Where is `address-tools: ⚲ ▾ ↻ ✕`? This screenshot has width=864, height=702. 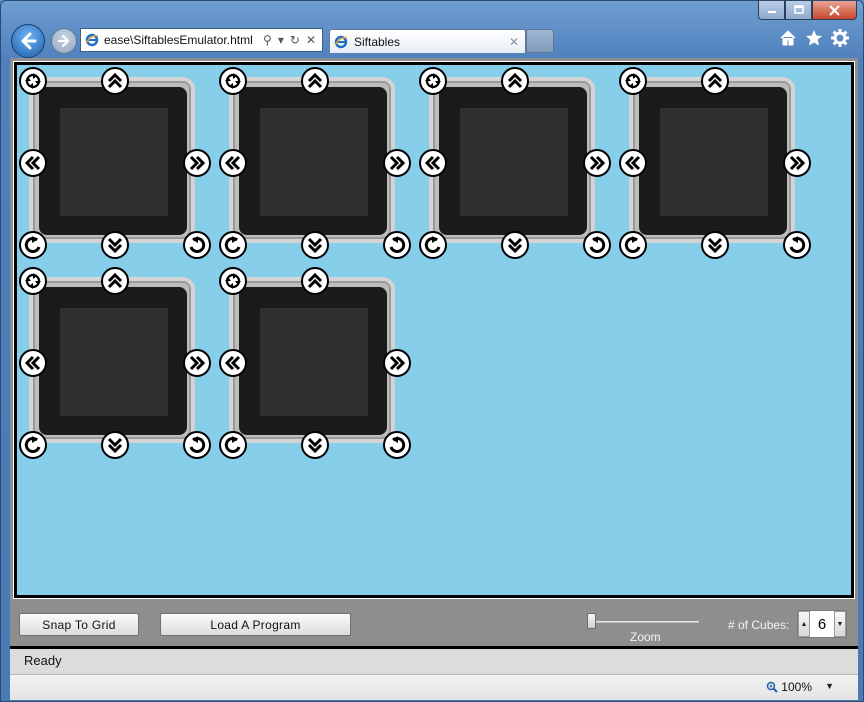
address-tools: ⚲ ▾ ↻ ✕ is located at coordinates (292, 40).